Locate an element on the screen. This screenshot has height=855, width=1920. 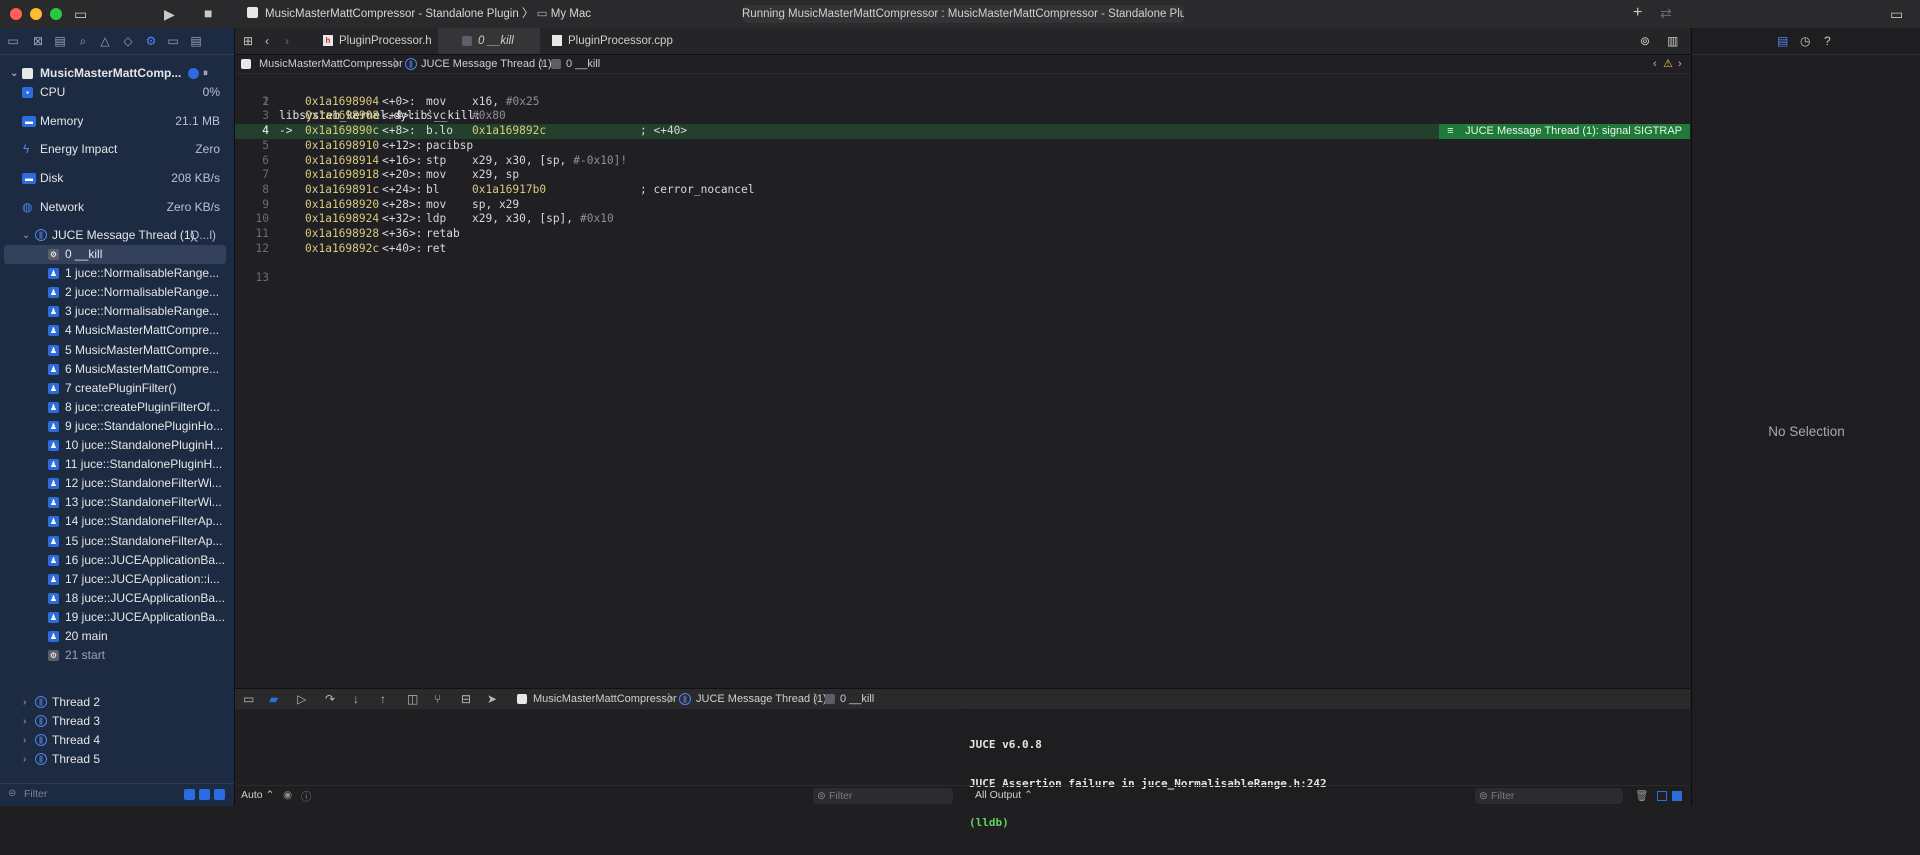
frame-row: ⚙ 21 start is located at coordinates (117, 655).